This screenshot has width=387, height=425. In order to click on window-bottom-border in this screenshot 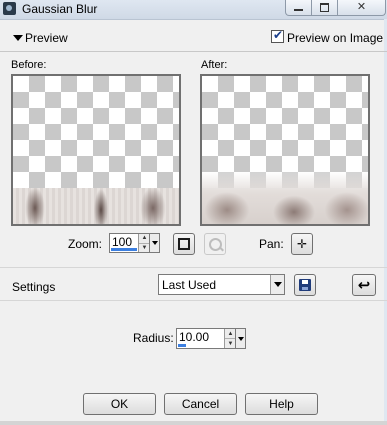, I will do `click(193, 423)`.